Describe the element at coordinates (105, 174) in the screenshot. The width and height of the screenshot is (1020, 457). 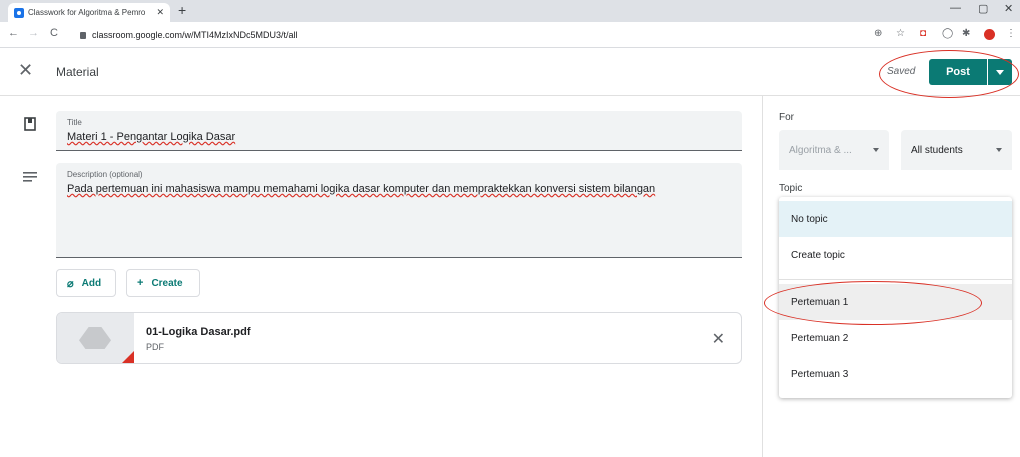
I see `description-label: Description (optional)` at that location.